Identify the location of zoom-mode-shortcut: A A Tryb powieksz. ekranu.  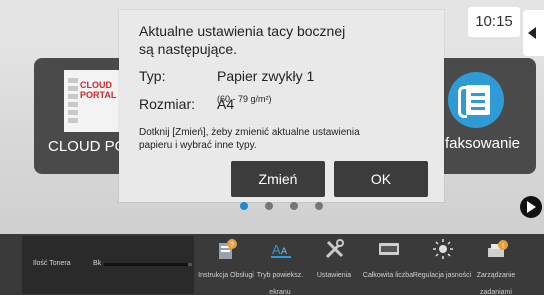
(280, 264).